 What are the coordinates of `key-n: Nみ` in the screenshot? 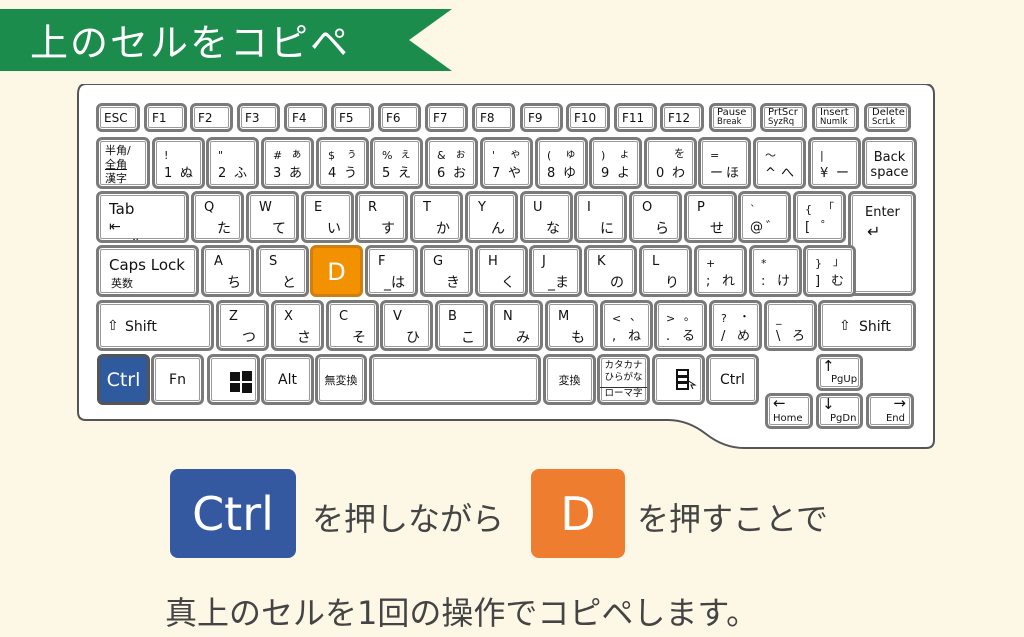 It's located at (516, 325).